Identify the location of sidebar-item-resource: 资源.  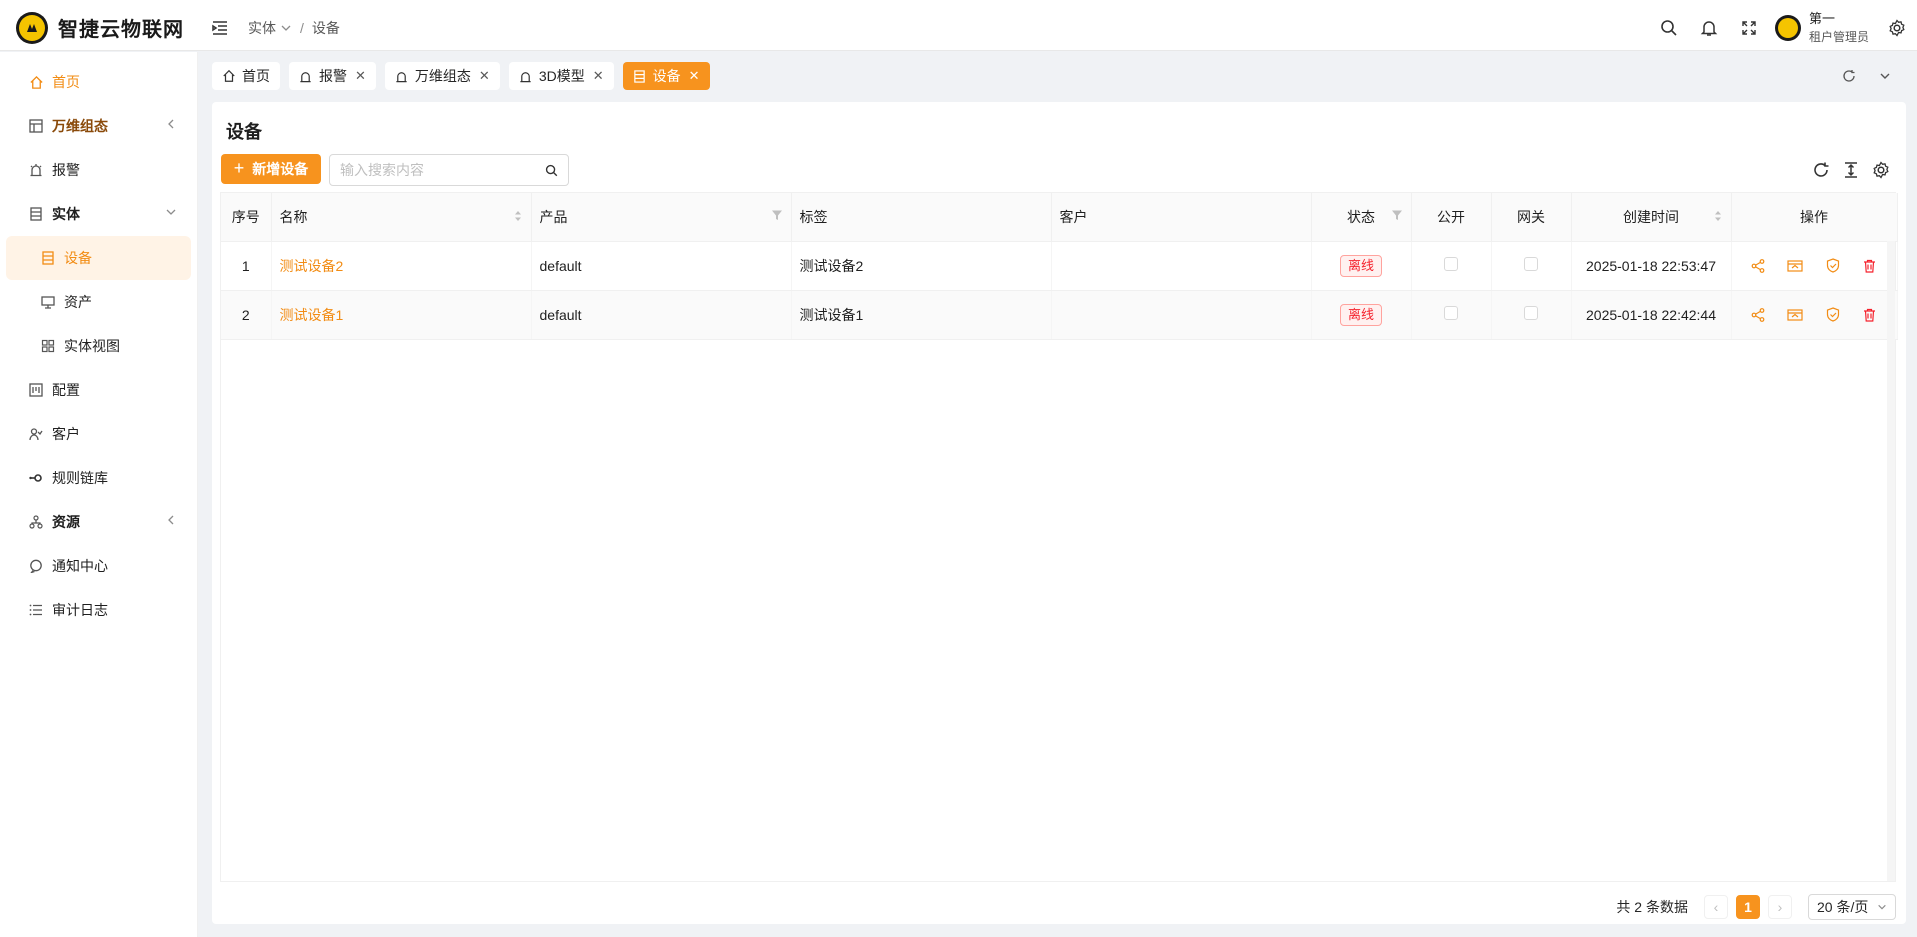
(98, 522).